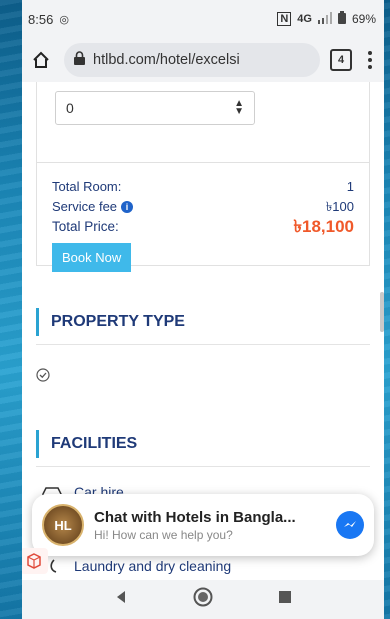  Describe the element at coordinates (203, 597) in the screenshot. I see `home-circle-icon` at that location.